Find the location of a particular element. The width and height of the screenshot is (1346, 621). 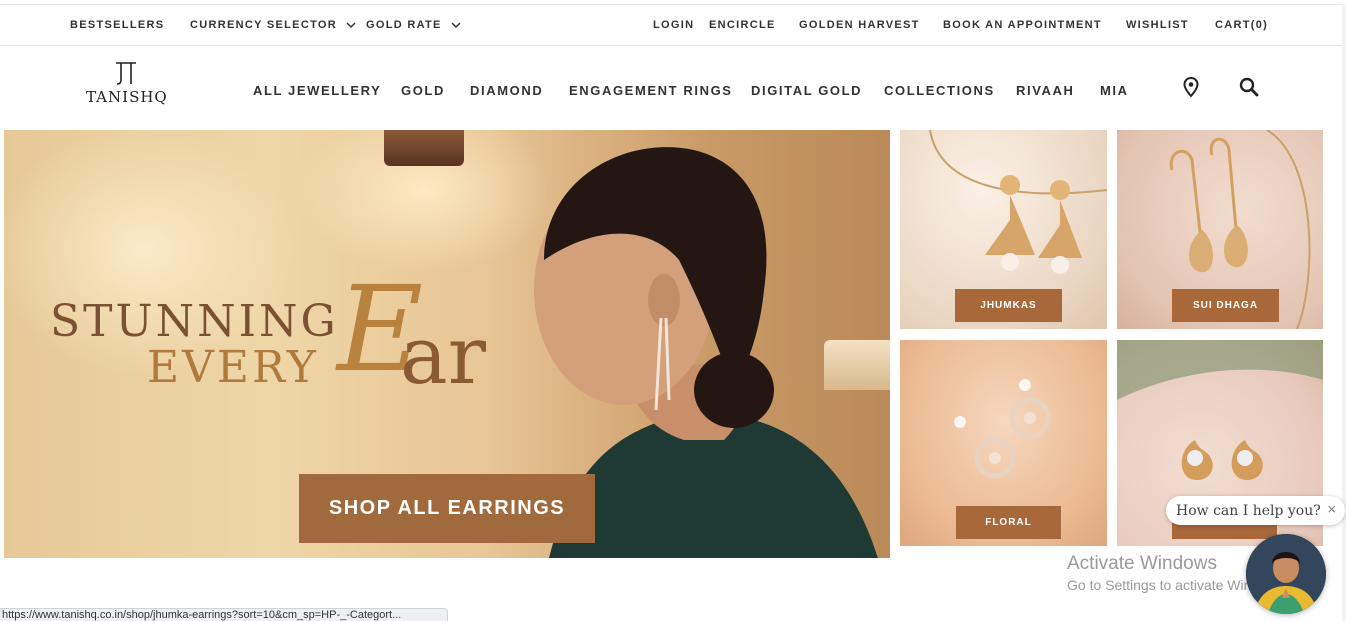

hero-headline-line1: STUNNING is located at coordinates (194, 321).